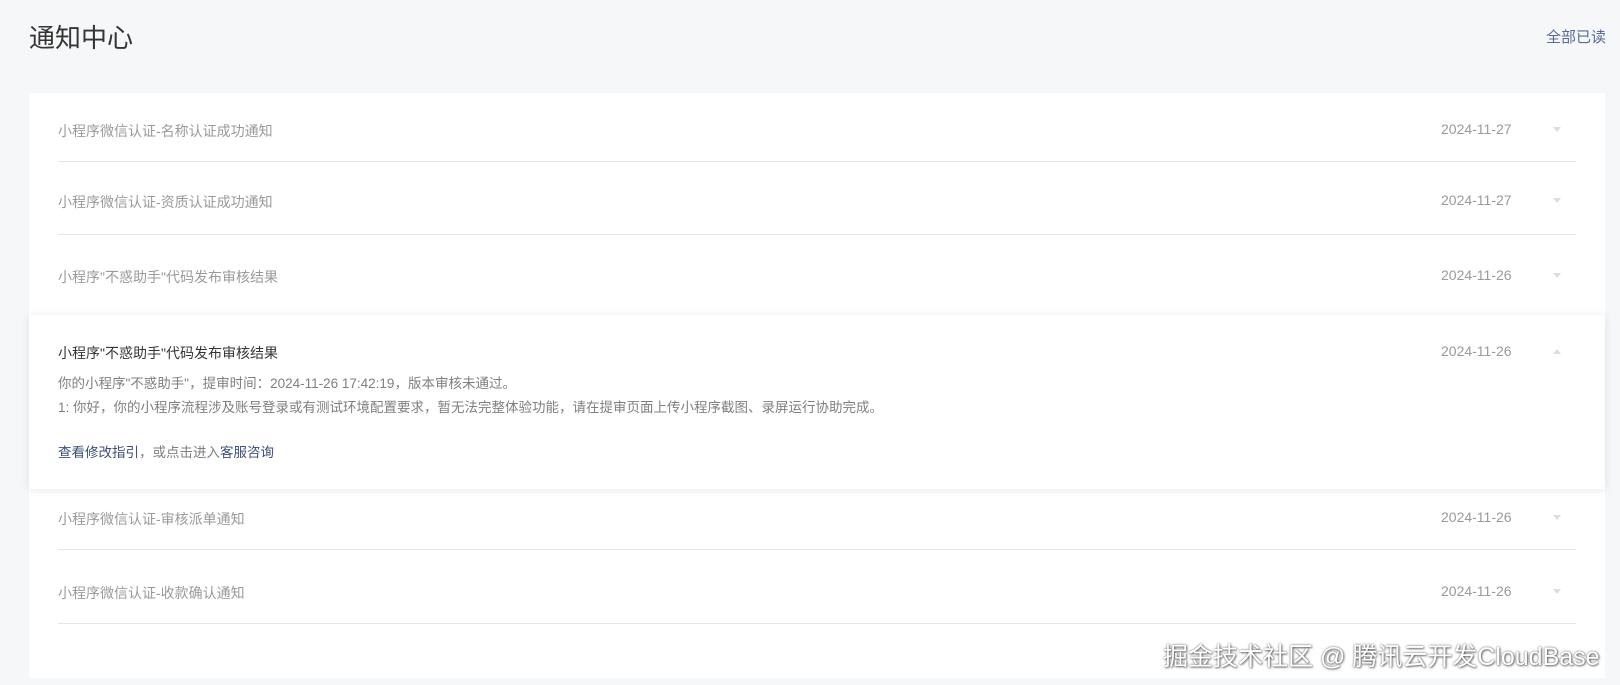 The height and width of the screenshot is (685, 1620). Describe the element at coordinates (817, 592) in the screenshot. I see `notification-item: 小程序微信认证-收款确认通知 2024-11-26` at that location.